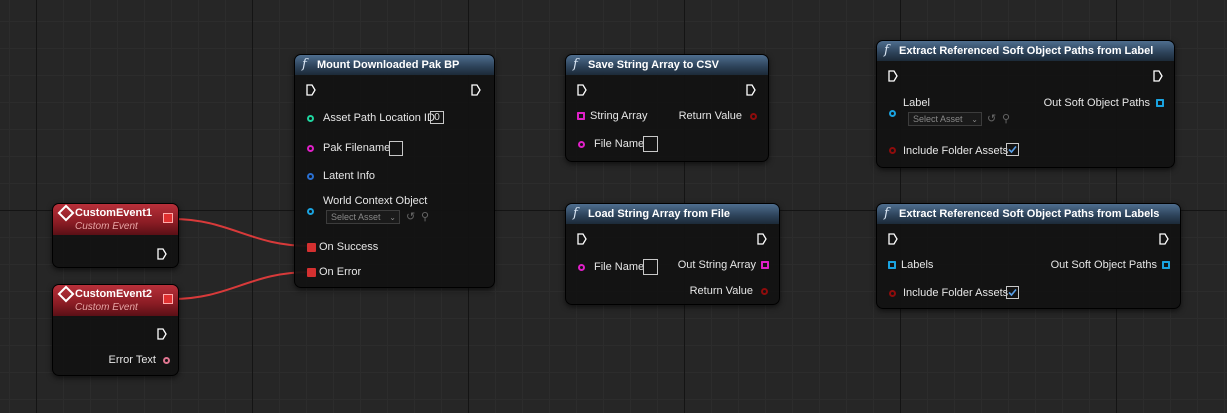  I want to click on custom-event-2-header: CustomEvent2 Custom Event, so click(115, 300).